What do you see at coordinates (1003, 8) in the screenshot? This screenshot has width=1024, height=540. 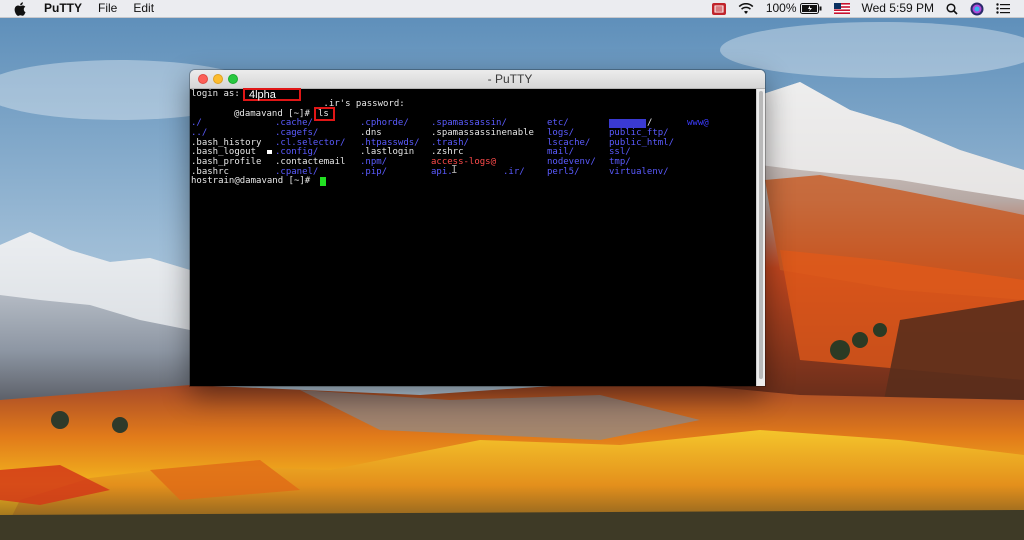 I see `list-icon` at bounding box center [1003, 8].